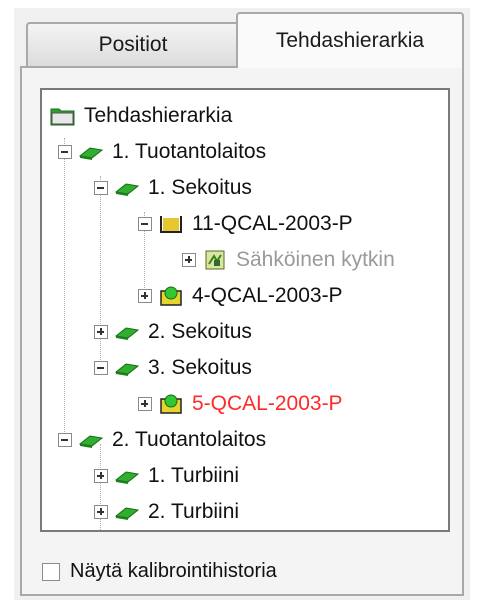 The image size is (479, 610). I want to click on tree-node-turbine-1: 1. Turbiini, so click(166, 476).